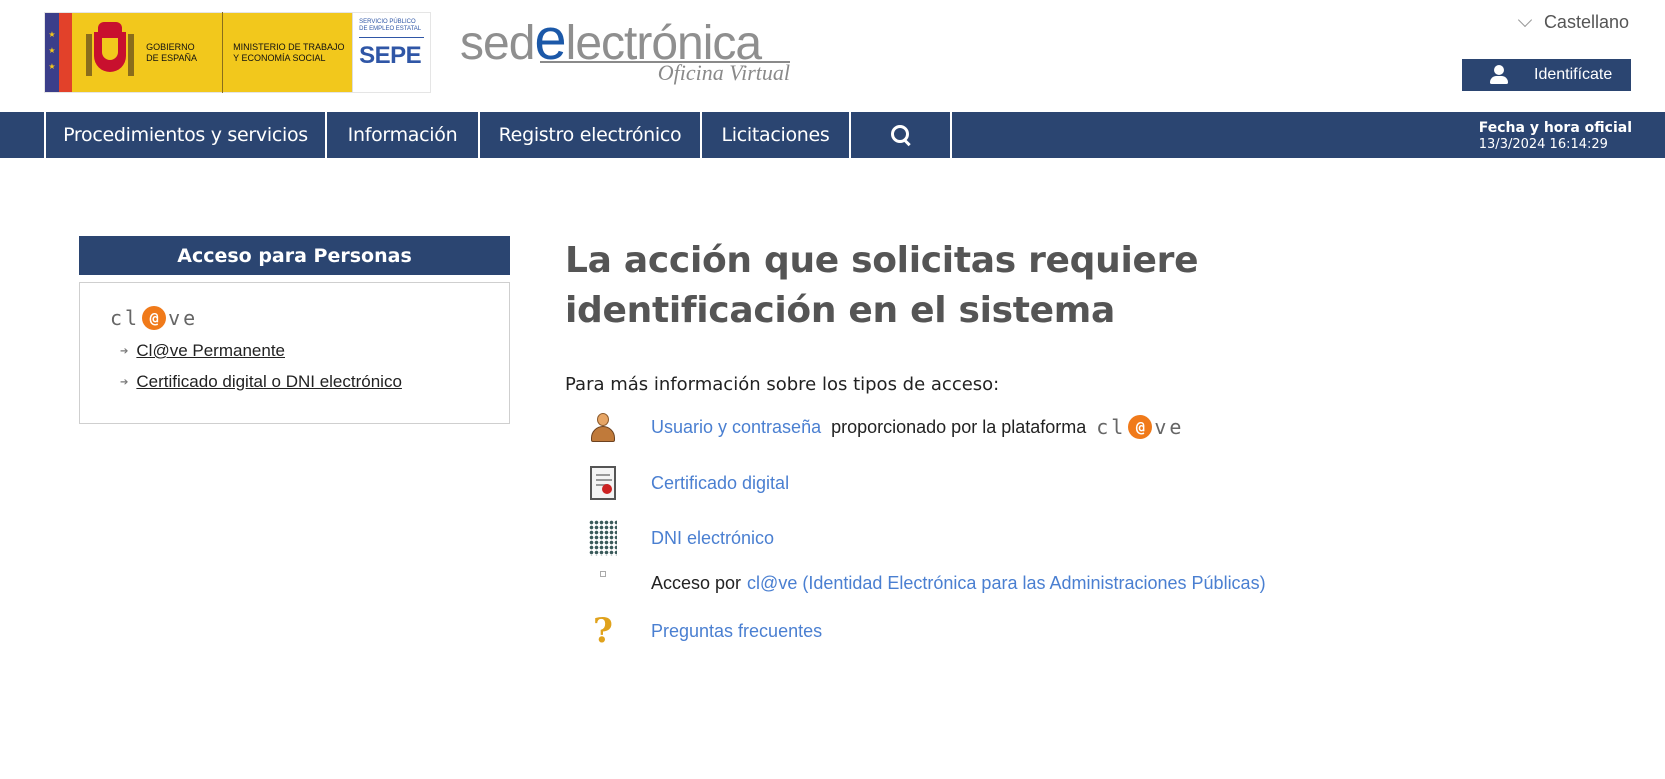  I want to click on language-selector: Castellano, so click(1573, 22).